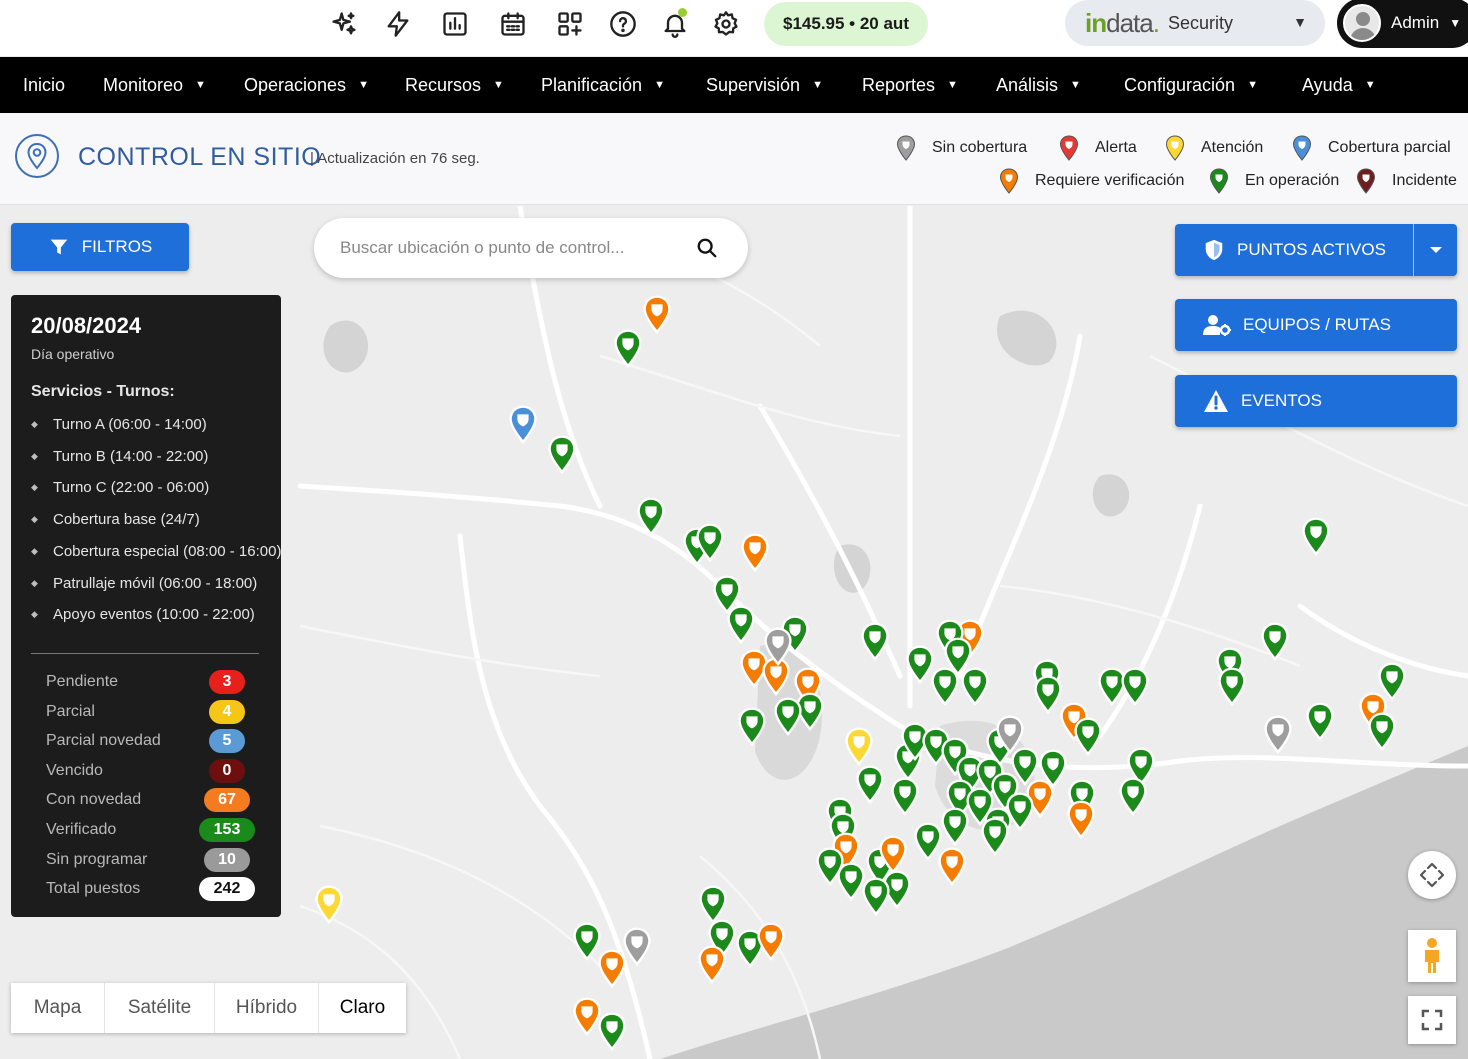  I want to click on shift-item: ◆ Patrullaje móvil (06:00 - 18:00), so click(144, 583).